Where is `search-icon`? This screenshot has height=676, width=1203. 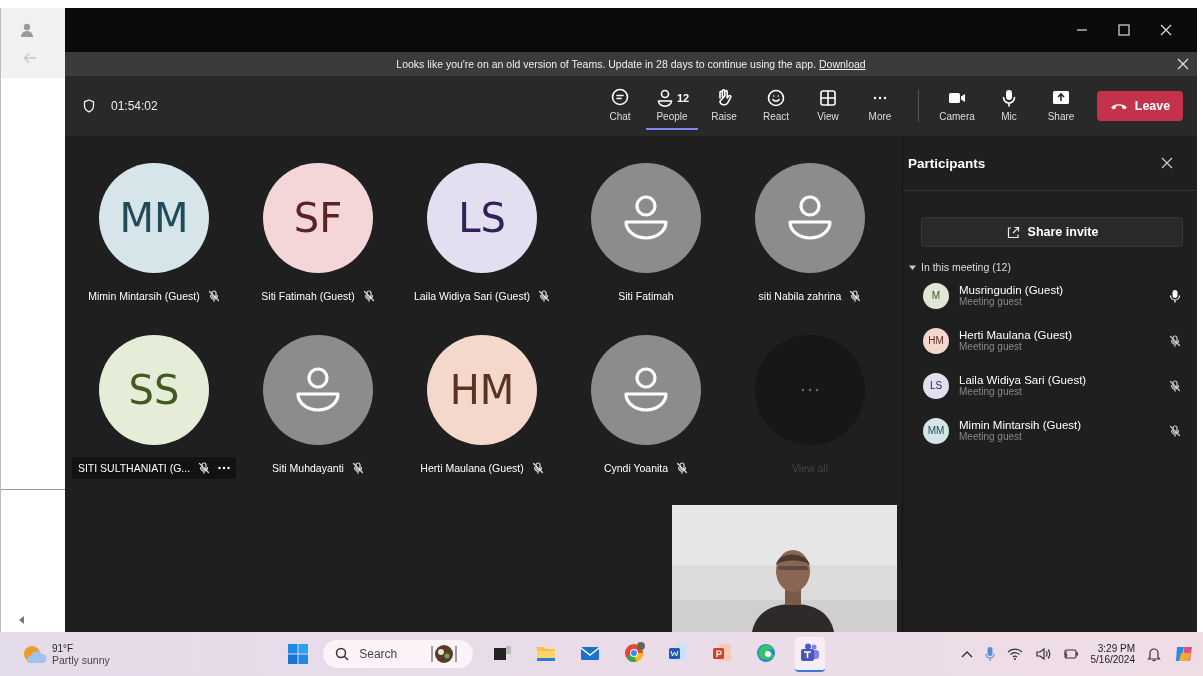
search-icon is located at coordinates (342, 654).